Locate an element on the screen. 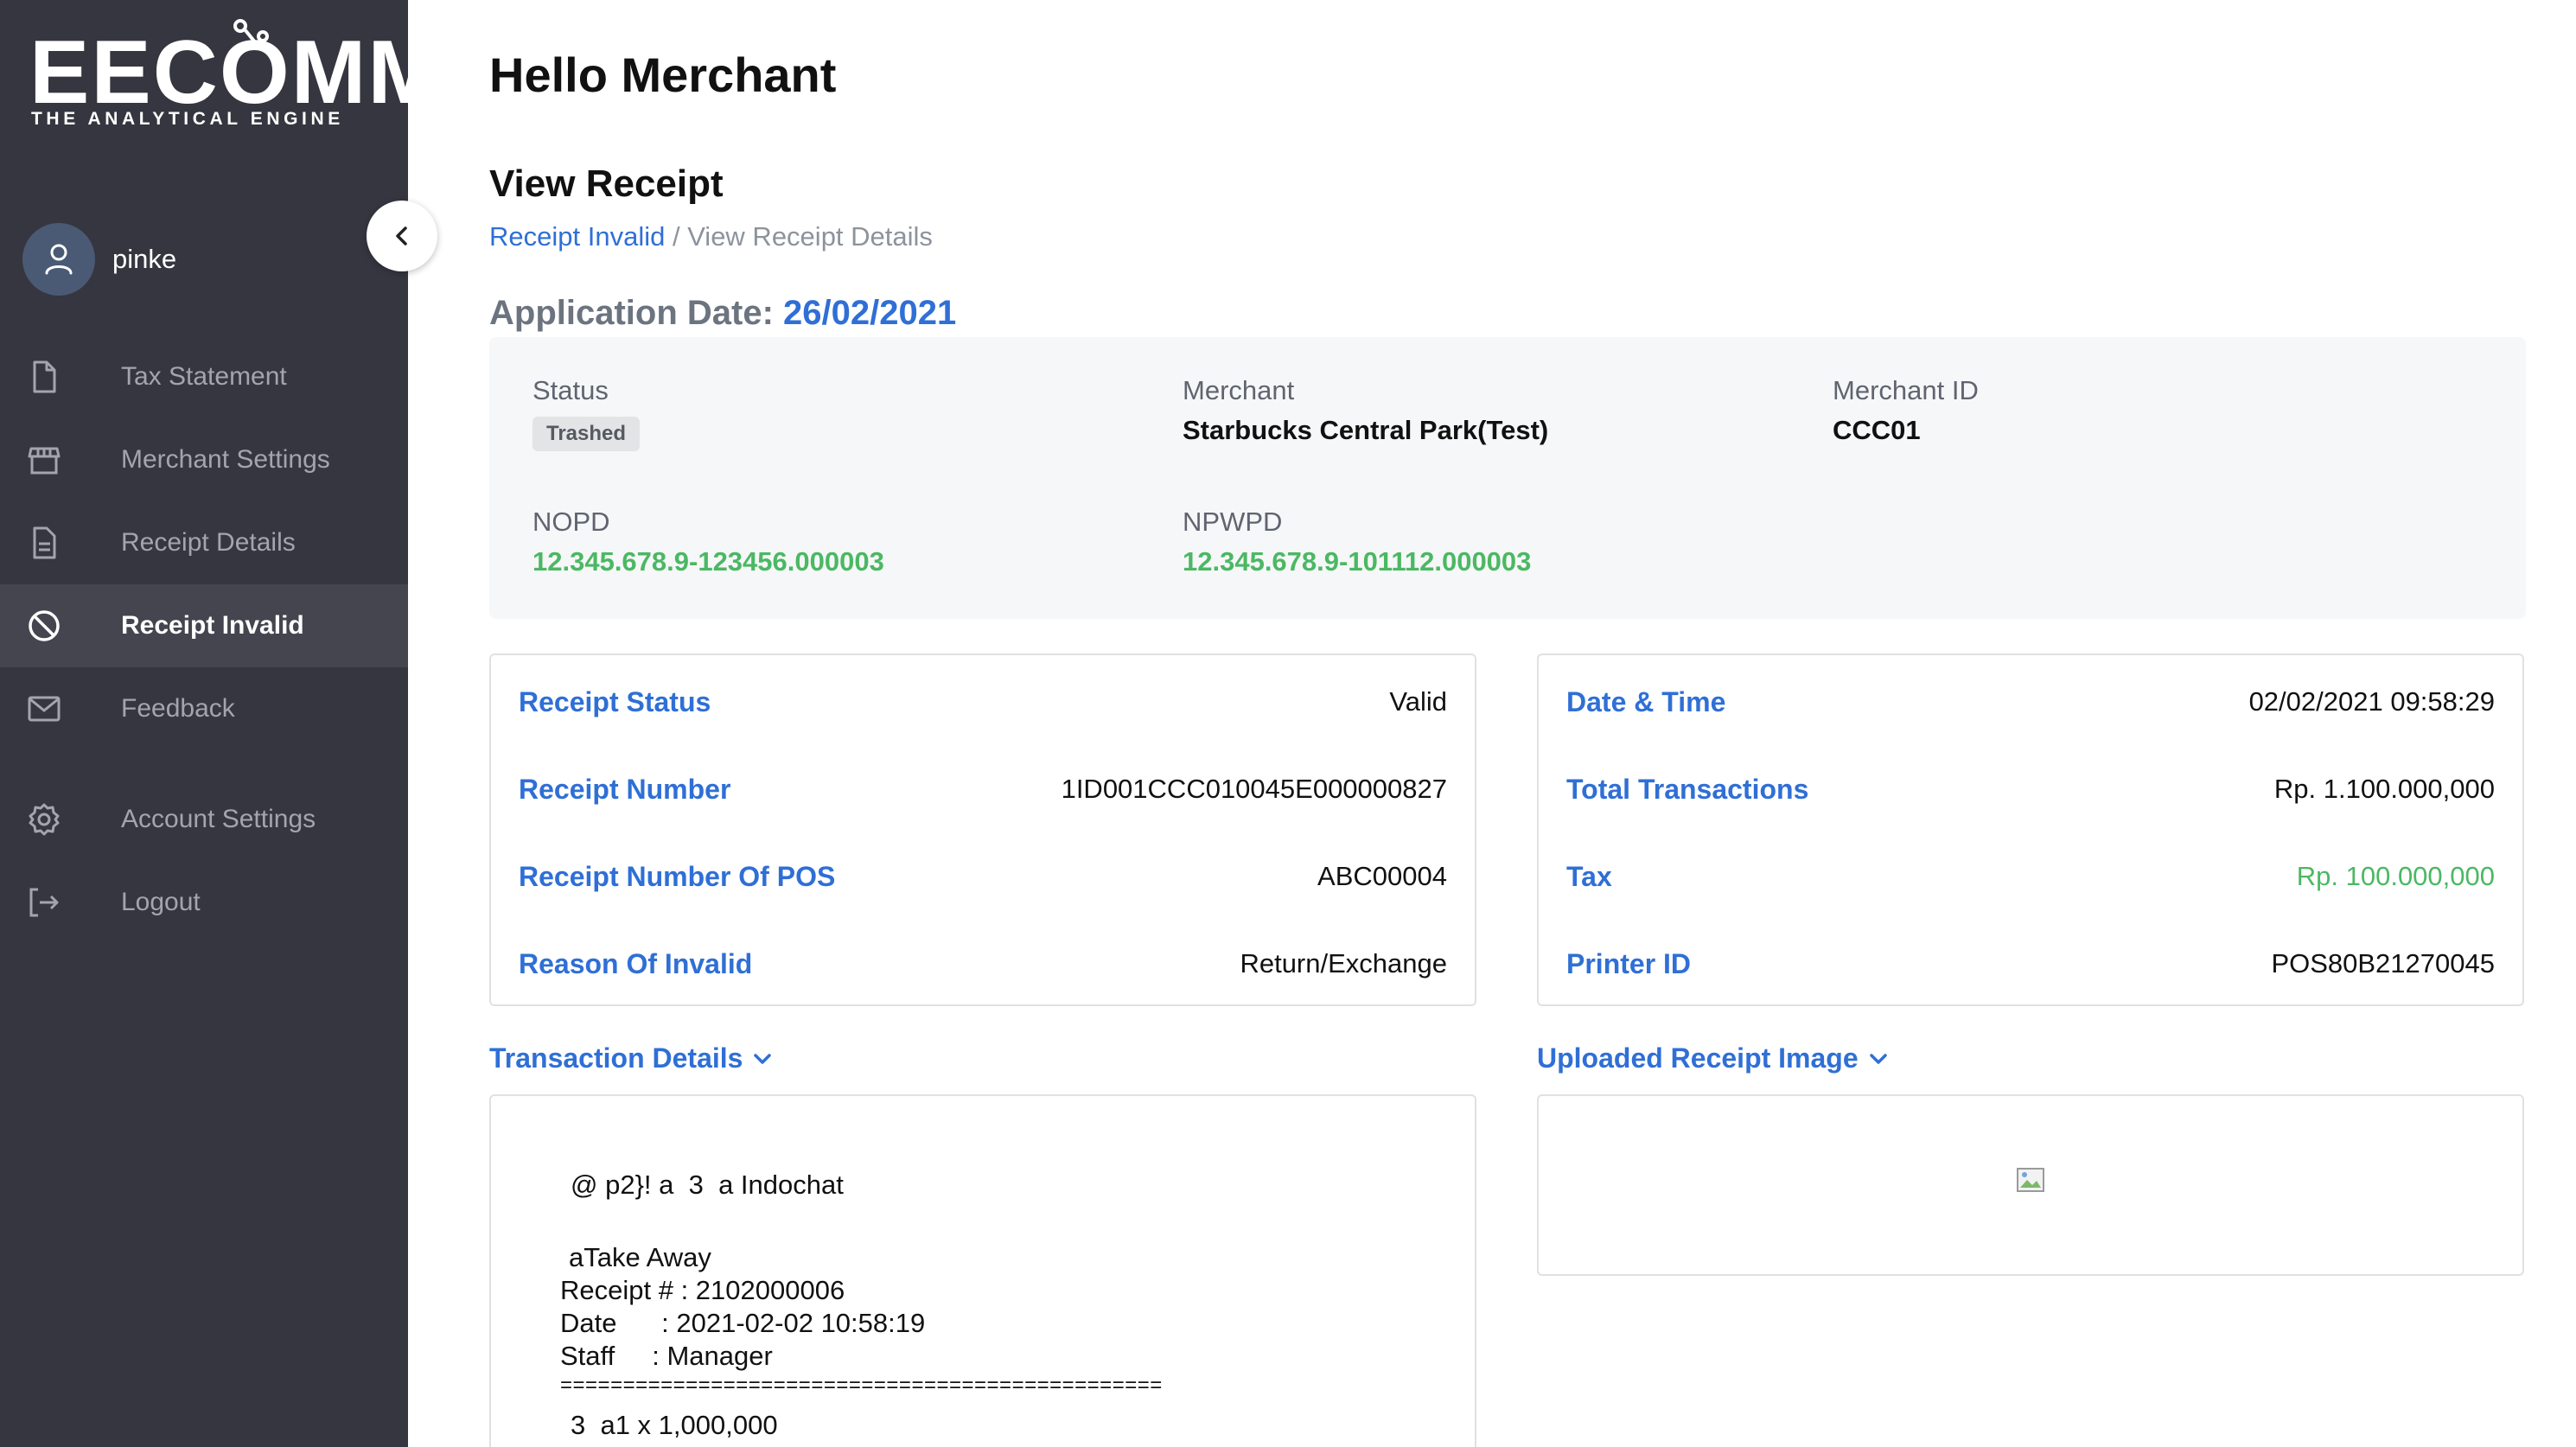 The height and width of the screenshot is (1447, 2576). file-icon is located at coordinates (44, 376).